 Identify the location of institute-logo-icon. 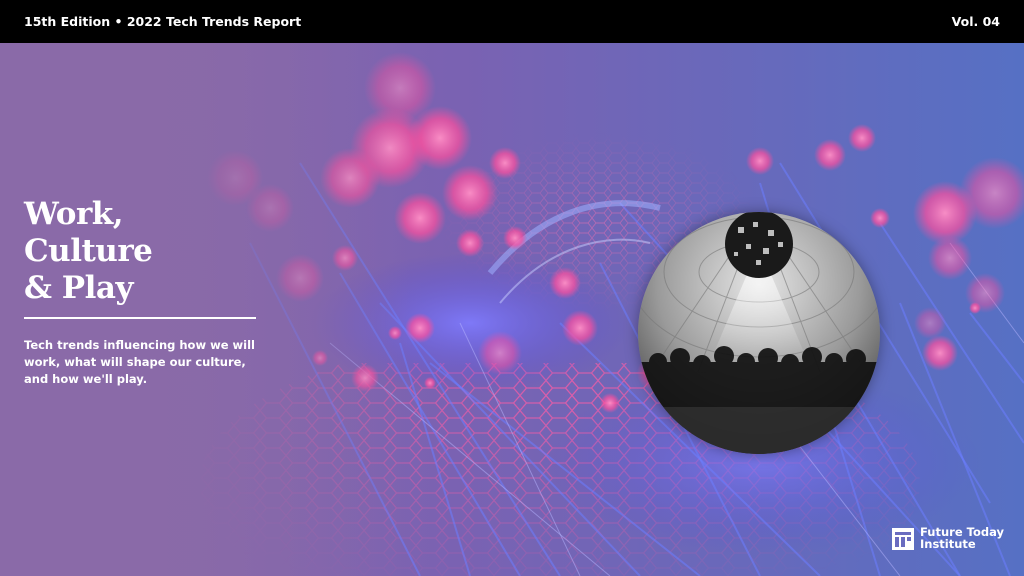
(903, 538).